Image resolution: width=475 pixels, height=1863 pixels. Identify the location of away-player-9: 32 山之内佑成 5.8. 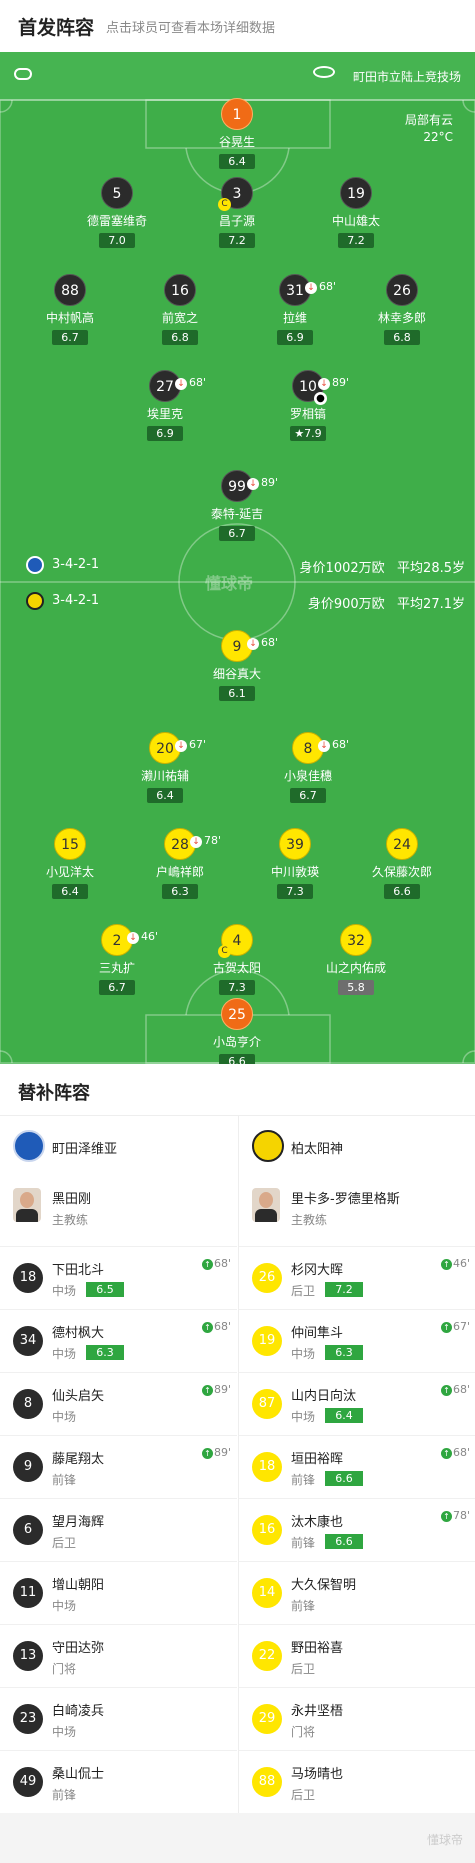
(356, 959).